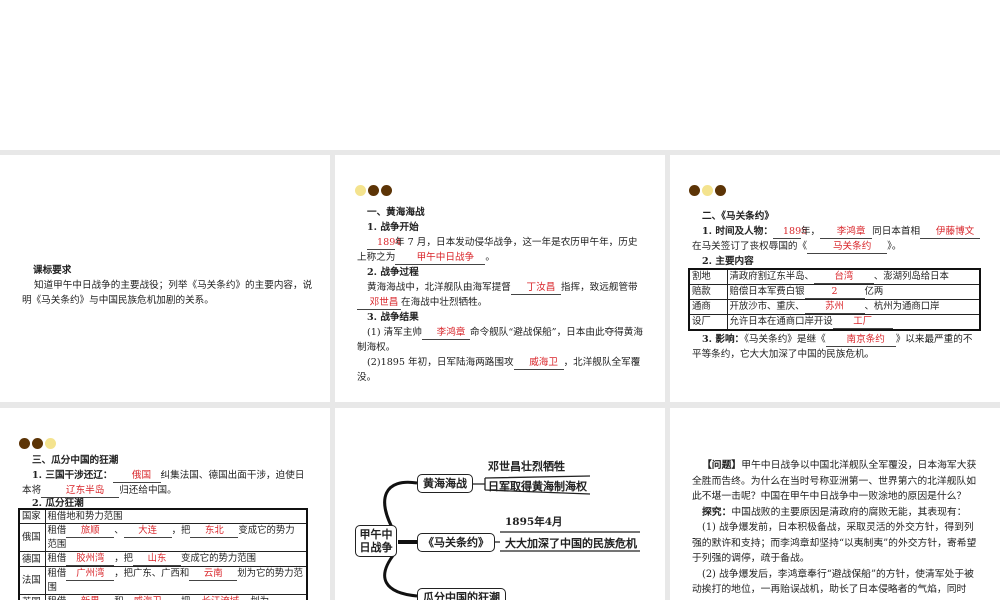  Describe the element at coordinates (90, 574) in the screenshot. I see `answer-blank: 广州湾` at that location.